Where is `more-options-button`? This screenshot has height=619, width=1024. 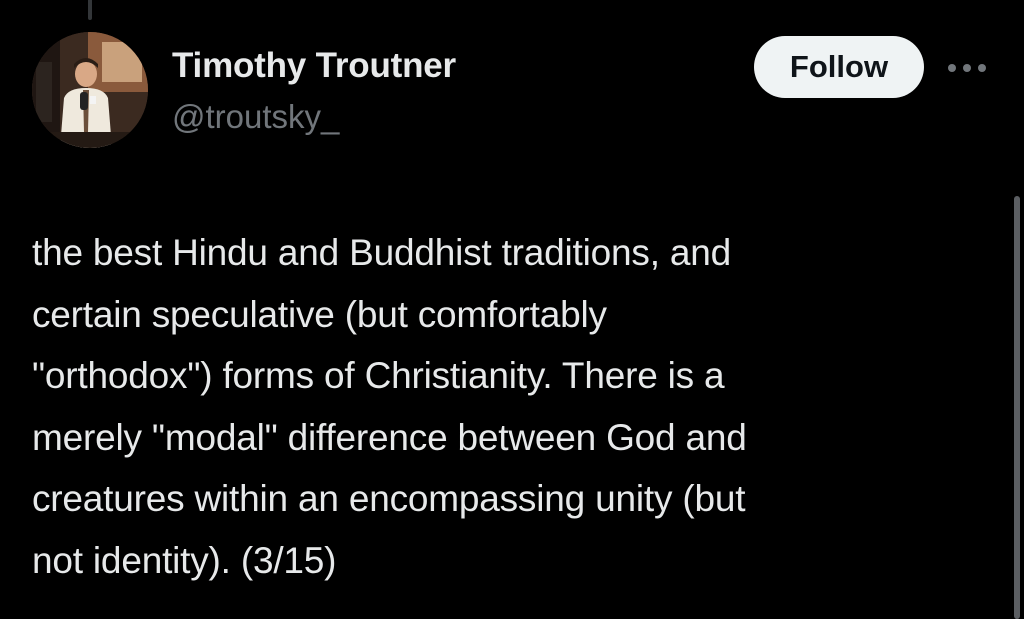
more-options-button is located at coordinates (967, 68).